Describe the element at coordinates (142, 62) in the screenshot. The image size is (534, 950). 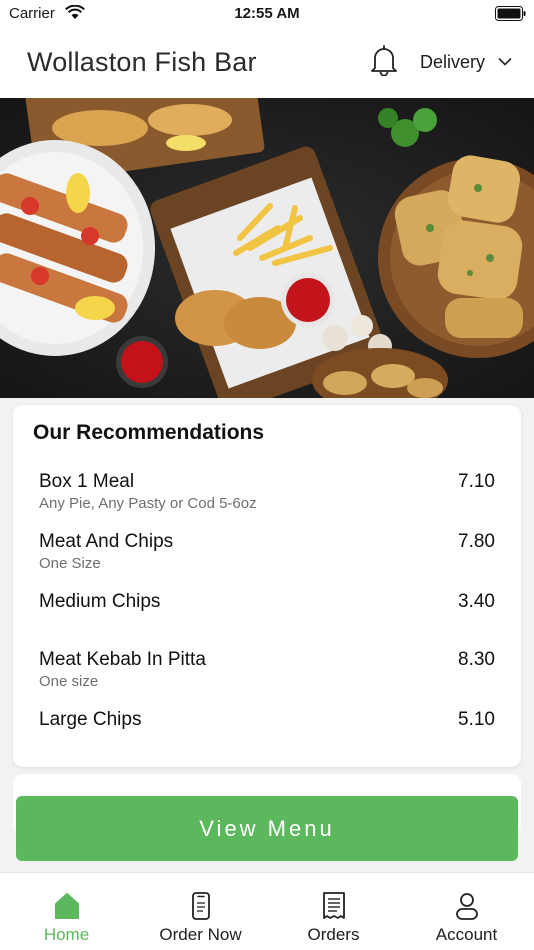
I see `restaurant-title: Wollaston Fish Bar` at that location.